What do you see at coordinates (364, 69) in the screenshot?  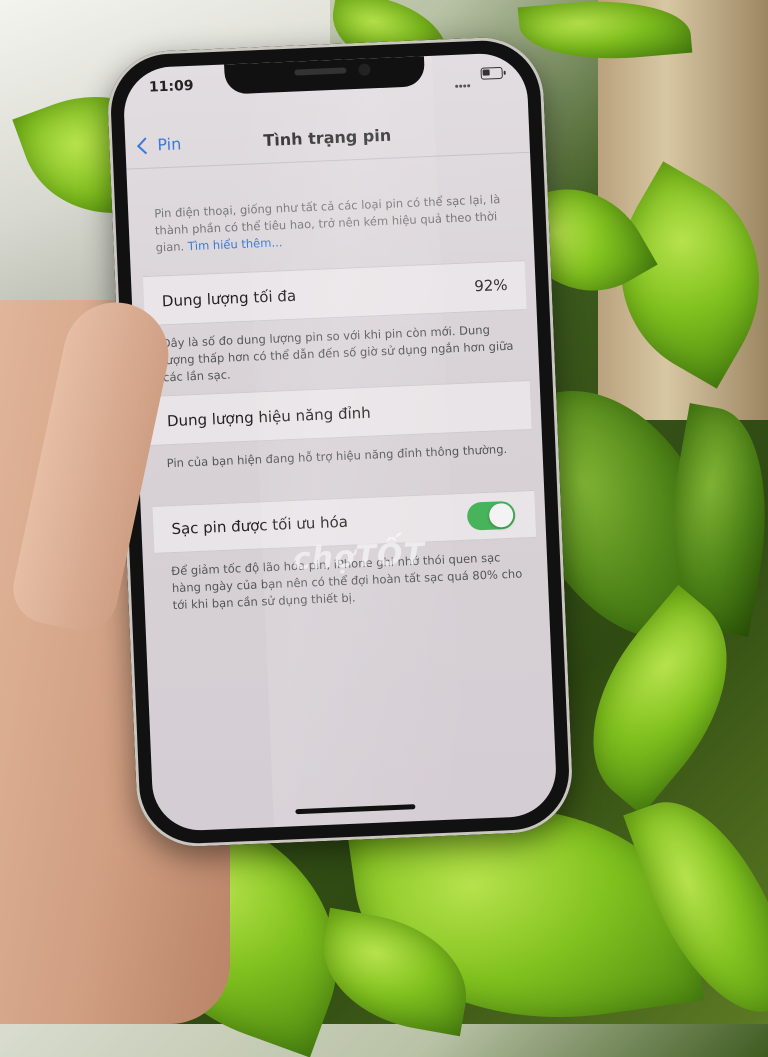 I see `front-camera-icon` at bounding box center [364, 69].